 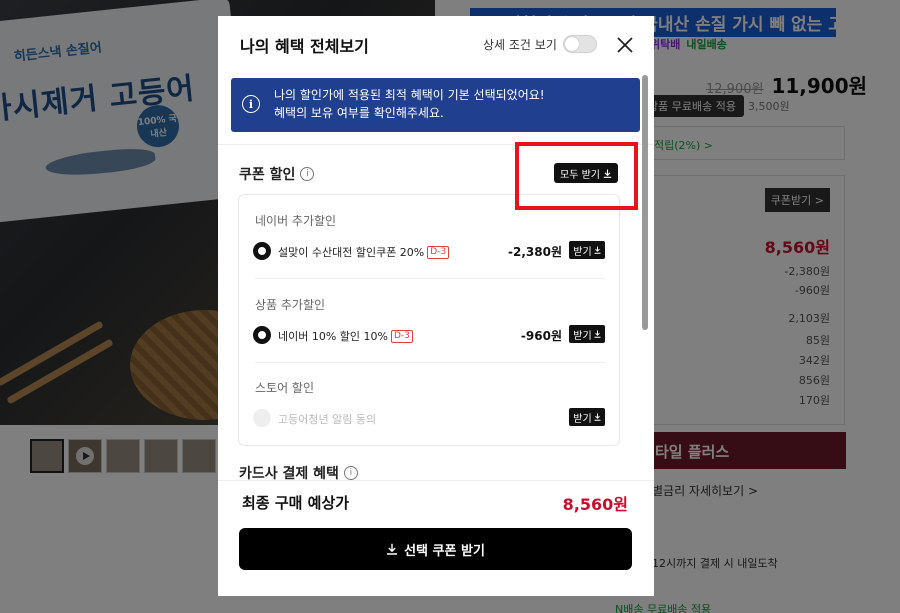 What do you see at coordinates (645, 202) in the screenshot?
I see `scrollbar-thumb` at bounding box center [645, 202].